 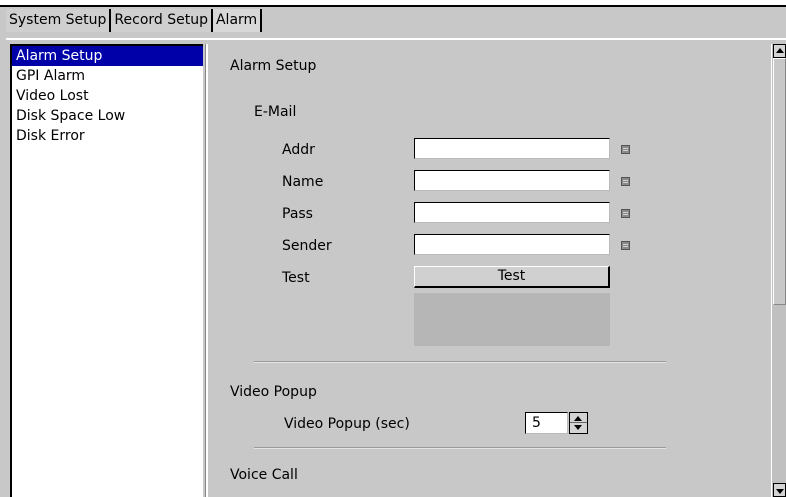 What do you see at coordinates (59, 20) in the screenshot?
I see `tab-system-setup: System Setup` at bounding box center [59, 20].